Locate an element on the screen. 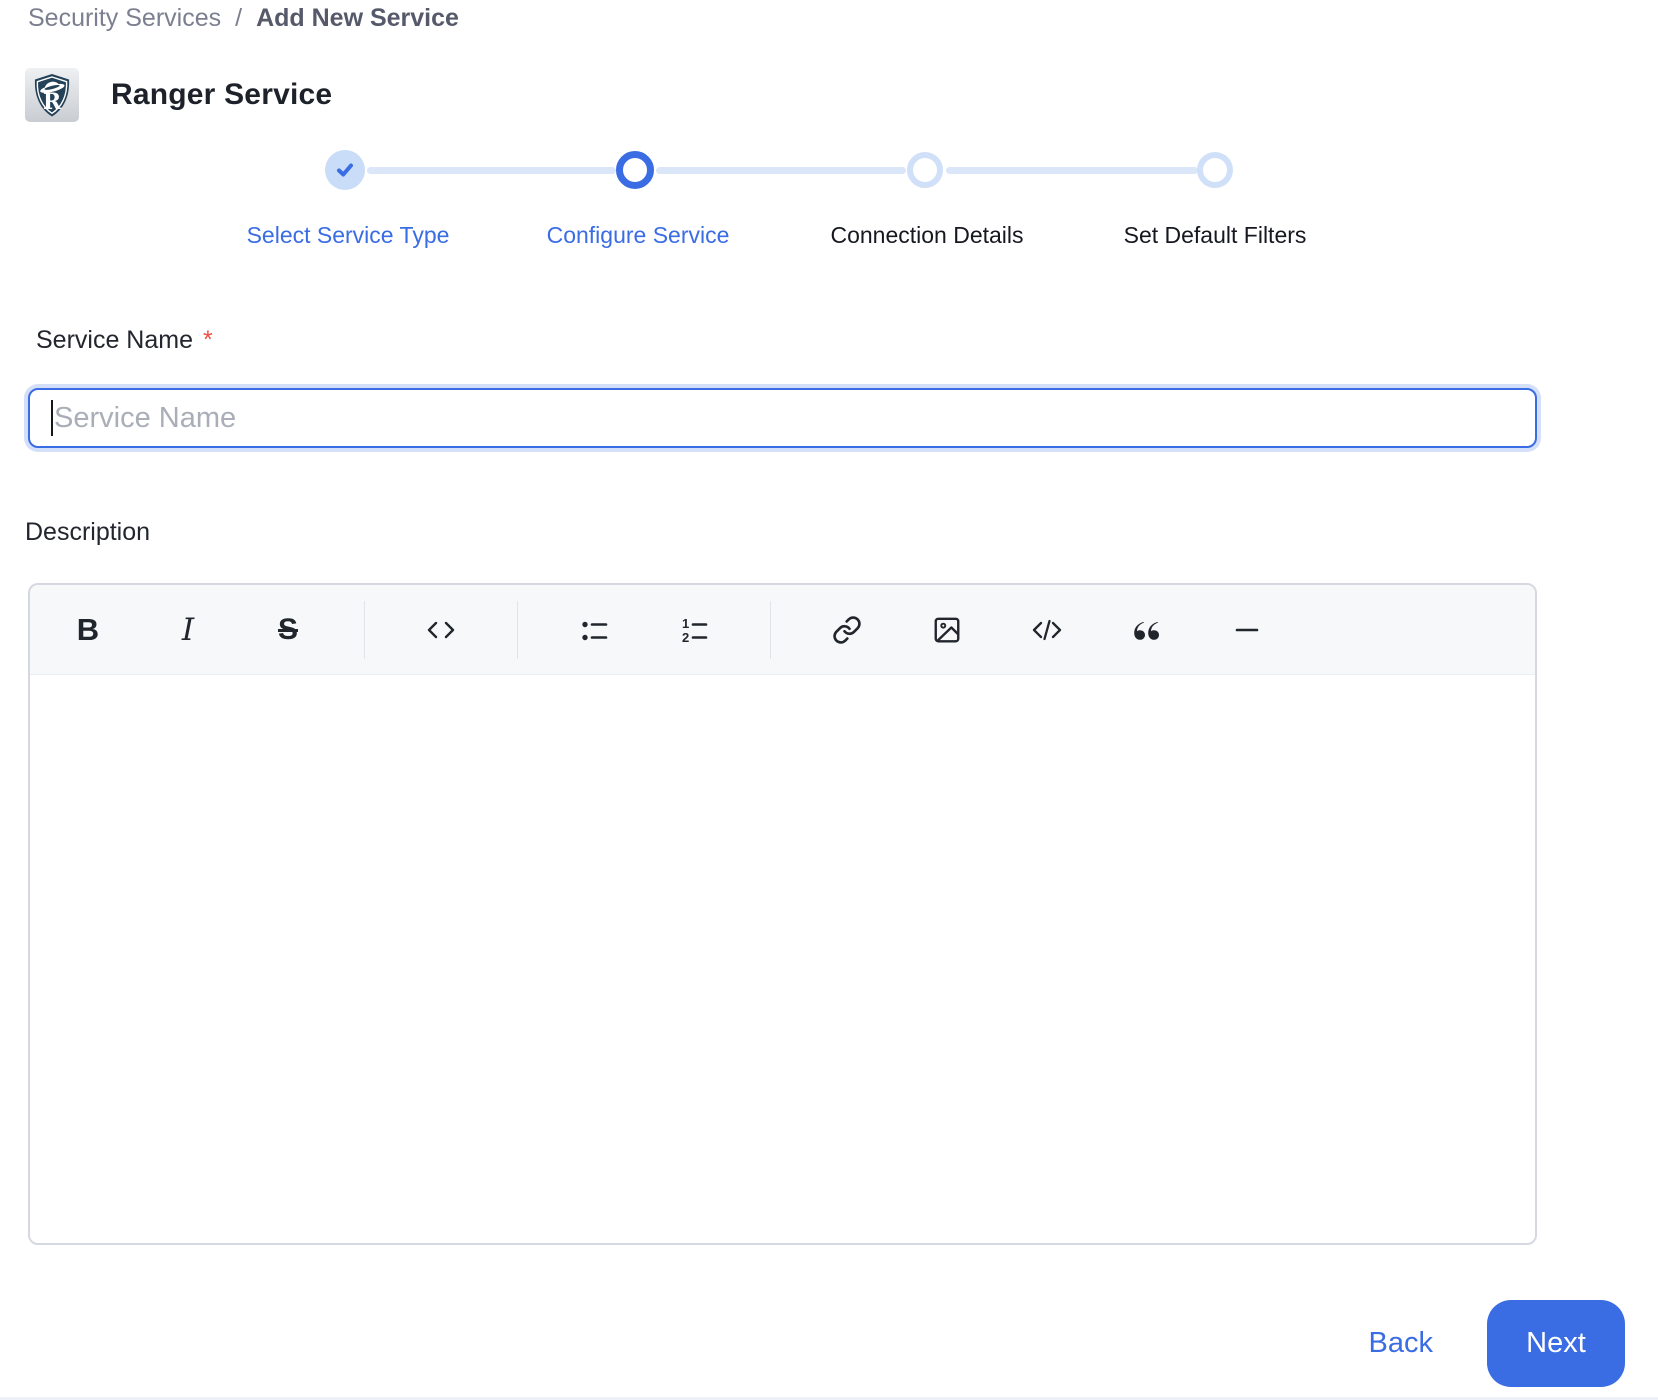 The image size is (1658, 1400). step-label-connection-details: Connection Details is located at coordinates (926, 235).